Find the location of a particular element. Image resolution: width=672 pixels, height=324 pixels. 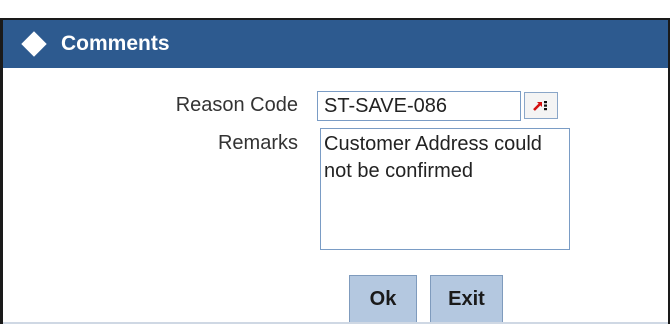

remarks-textarea: Customer Address could not be confirmed is located at coordinates (445, 189).